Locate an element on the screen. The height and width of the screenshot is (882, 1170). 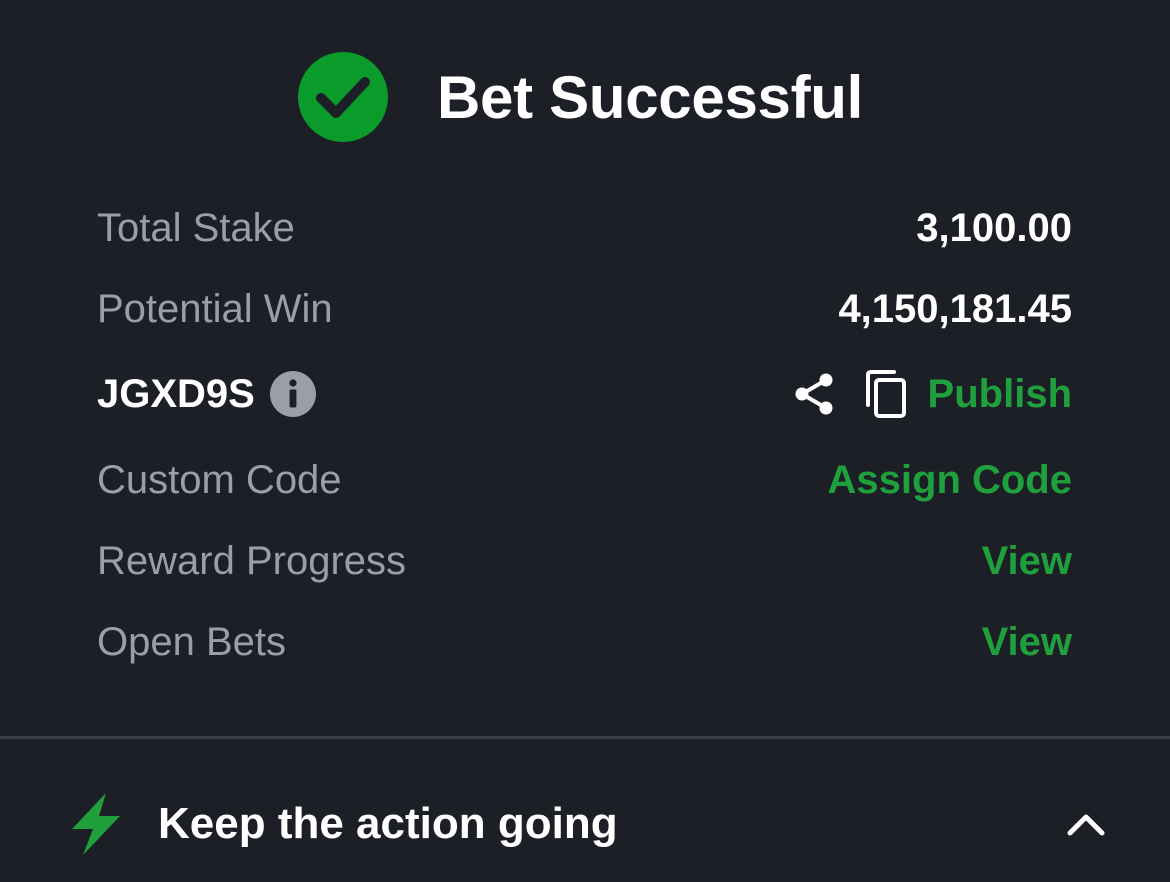
booking-code: JGXD9S is located at coordinates (207, 394).